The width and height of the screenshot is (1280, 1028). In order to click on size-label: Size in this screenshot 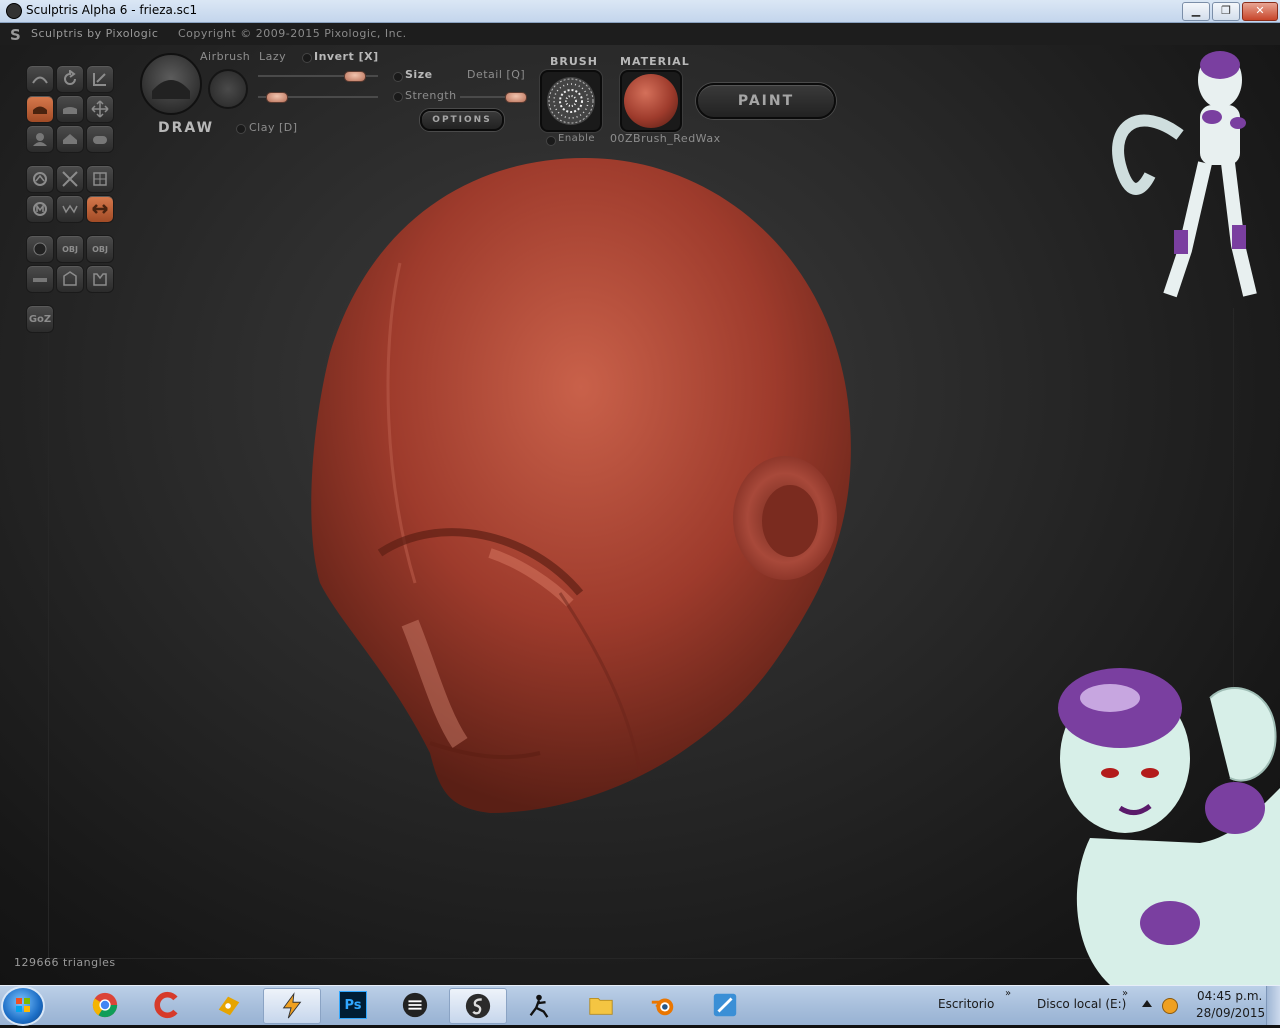, I will do `click(419, 74)`.